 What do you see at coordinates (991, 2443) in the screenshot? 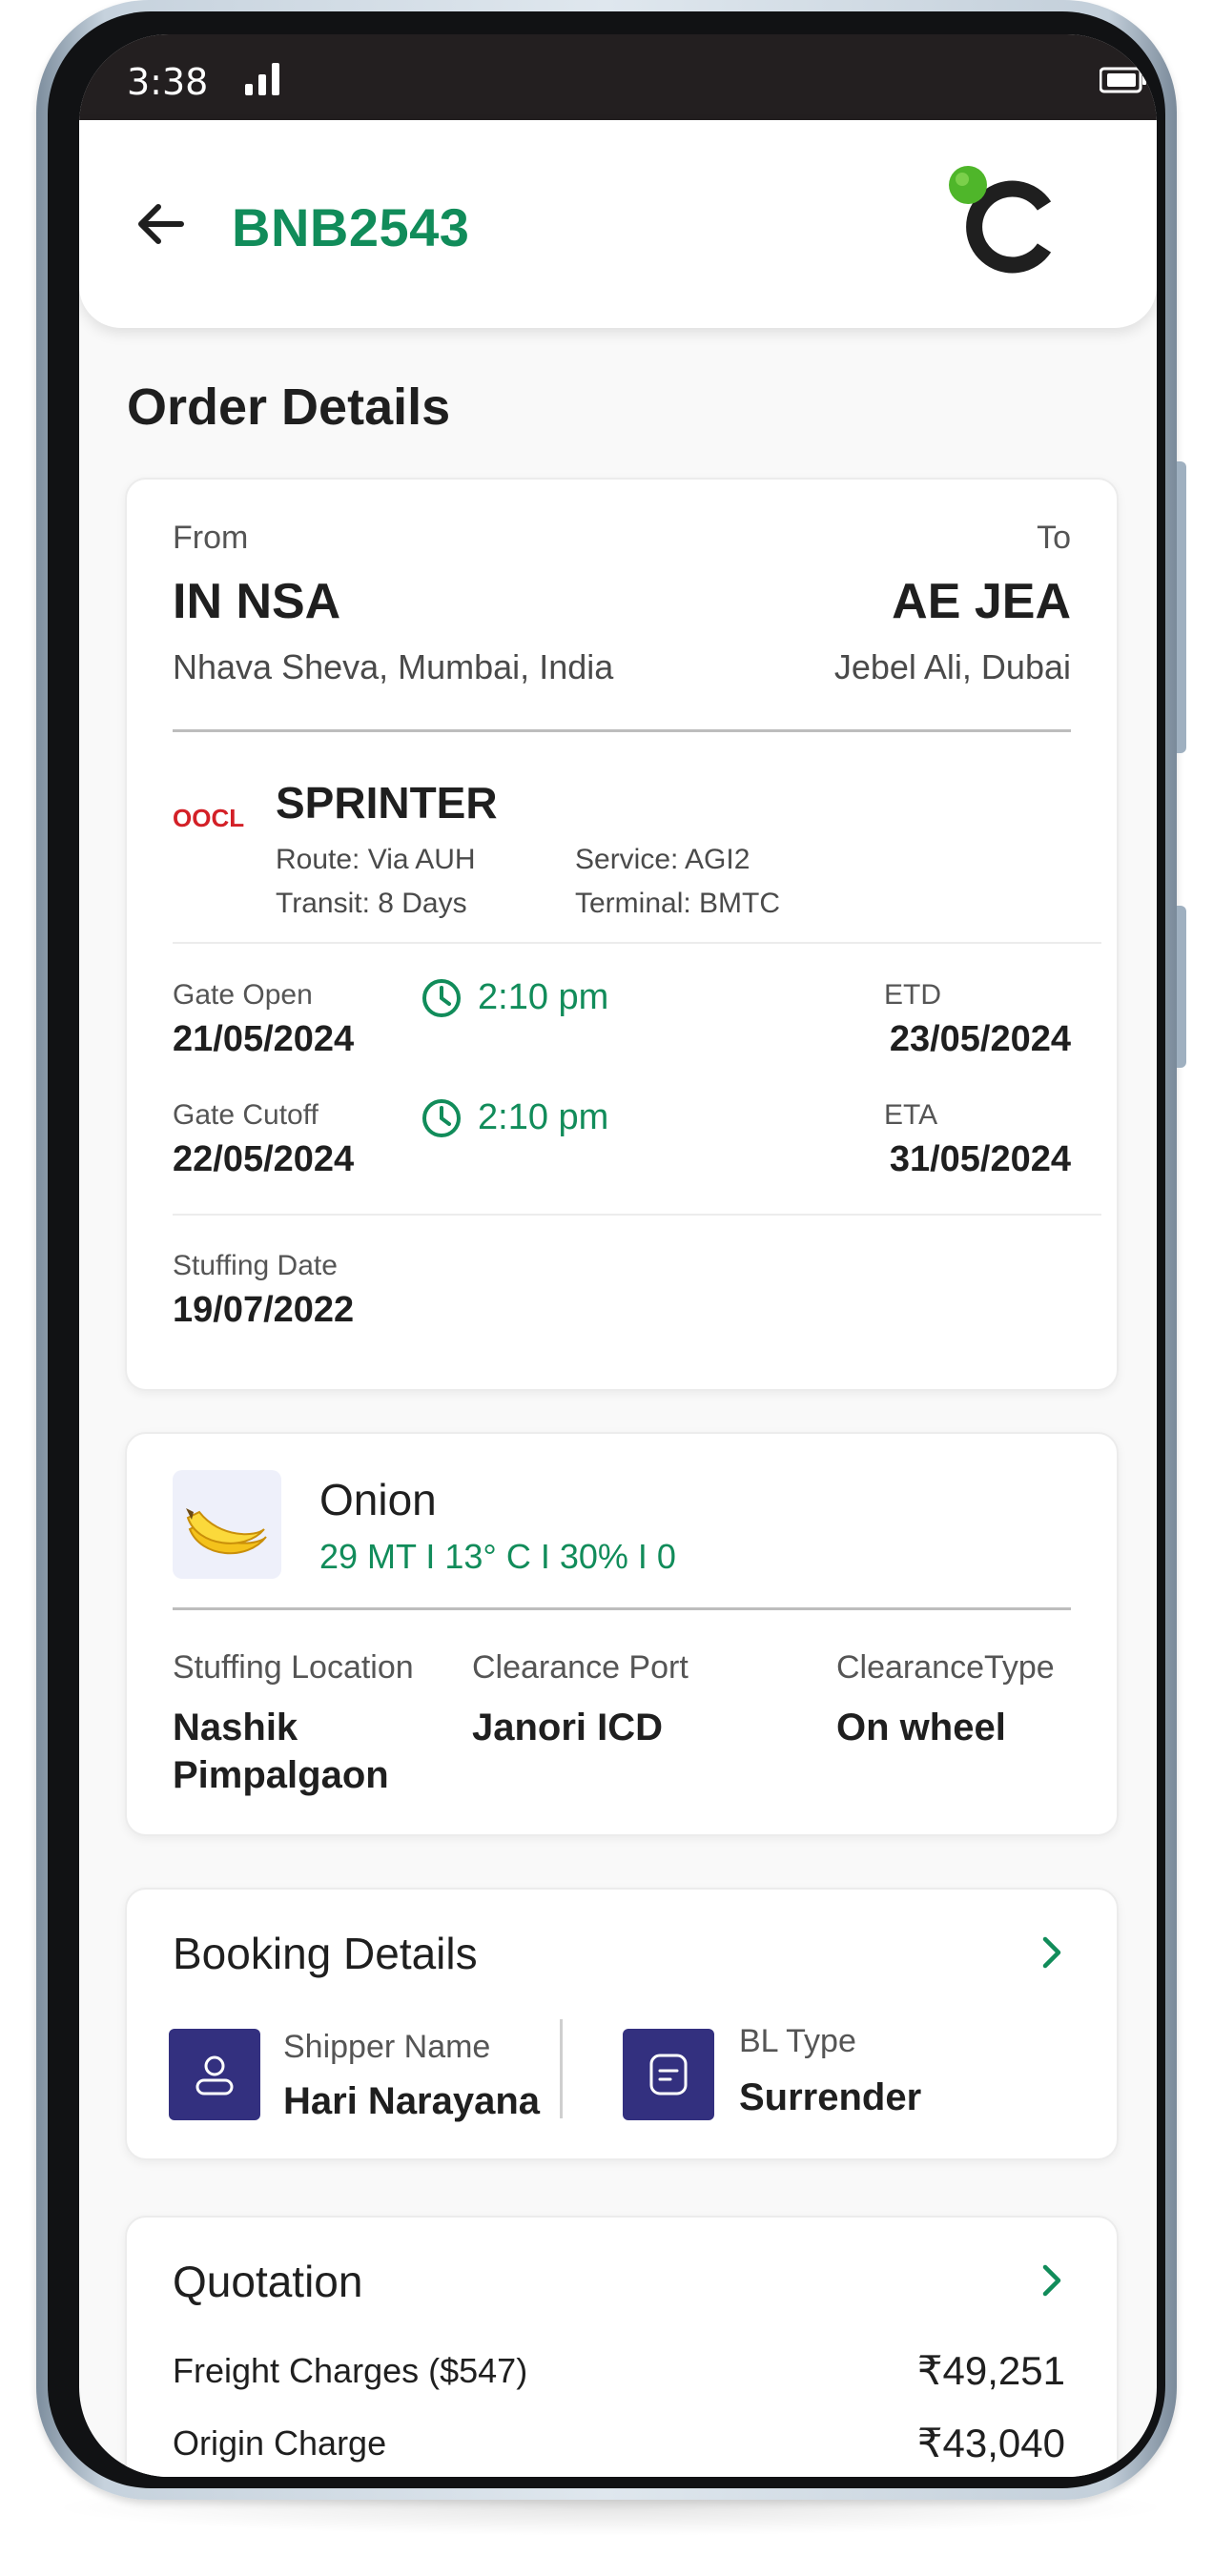
I see `quotation-row-amount: ₹43,040` at bounding box center [991, 2443].